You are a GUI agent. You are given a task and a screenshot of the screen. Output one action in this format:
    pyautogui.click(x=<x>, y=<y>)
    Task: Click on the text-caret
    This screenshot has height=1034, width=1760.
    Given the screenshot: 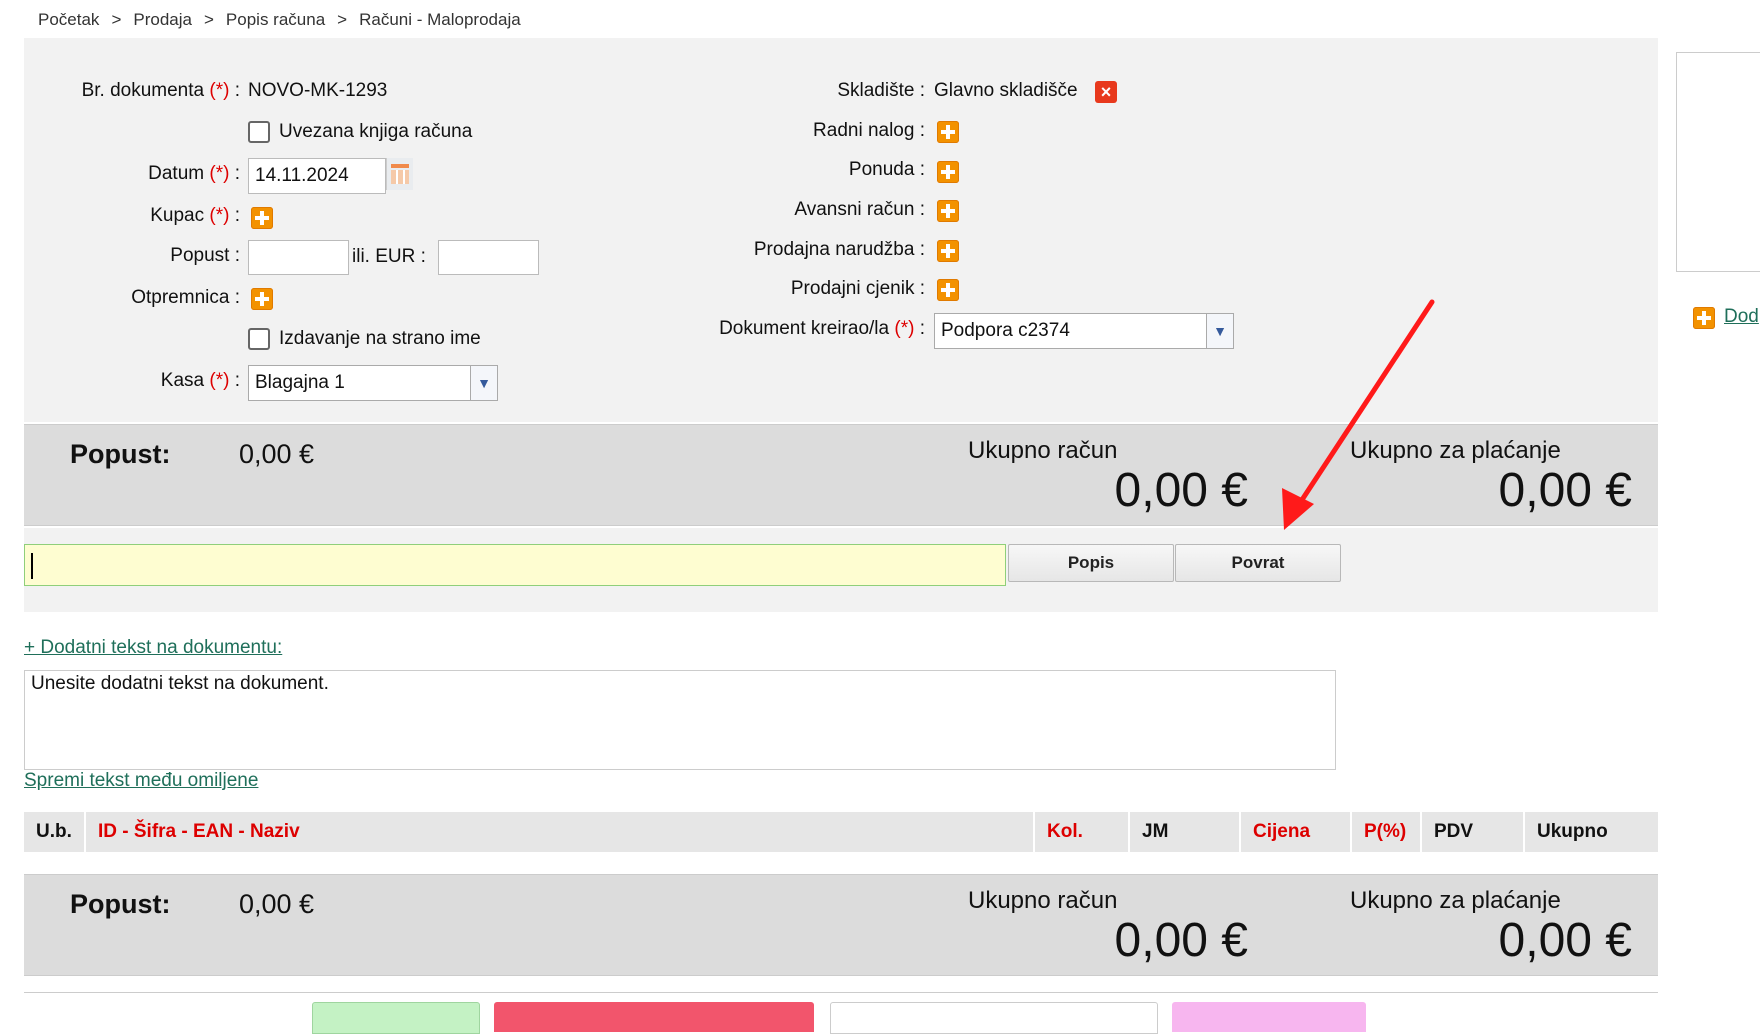 What is the action you would take?
    pyautogui.click(x=32, y=566)
    